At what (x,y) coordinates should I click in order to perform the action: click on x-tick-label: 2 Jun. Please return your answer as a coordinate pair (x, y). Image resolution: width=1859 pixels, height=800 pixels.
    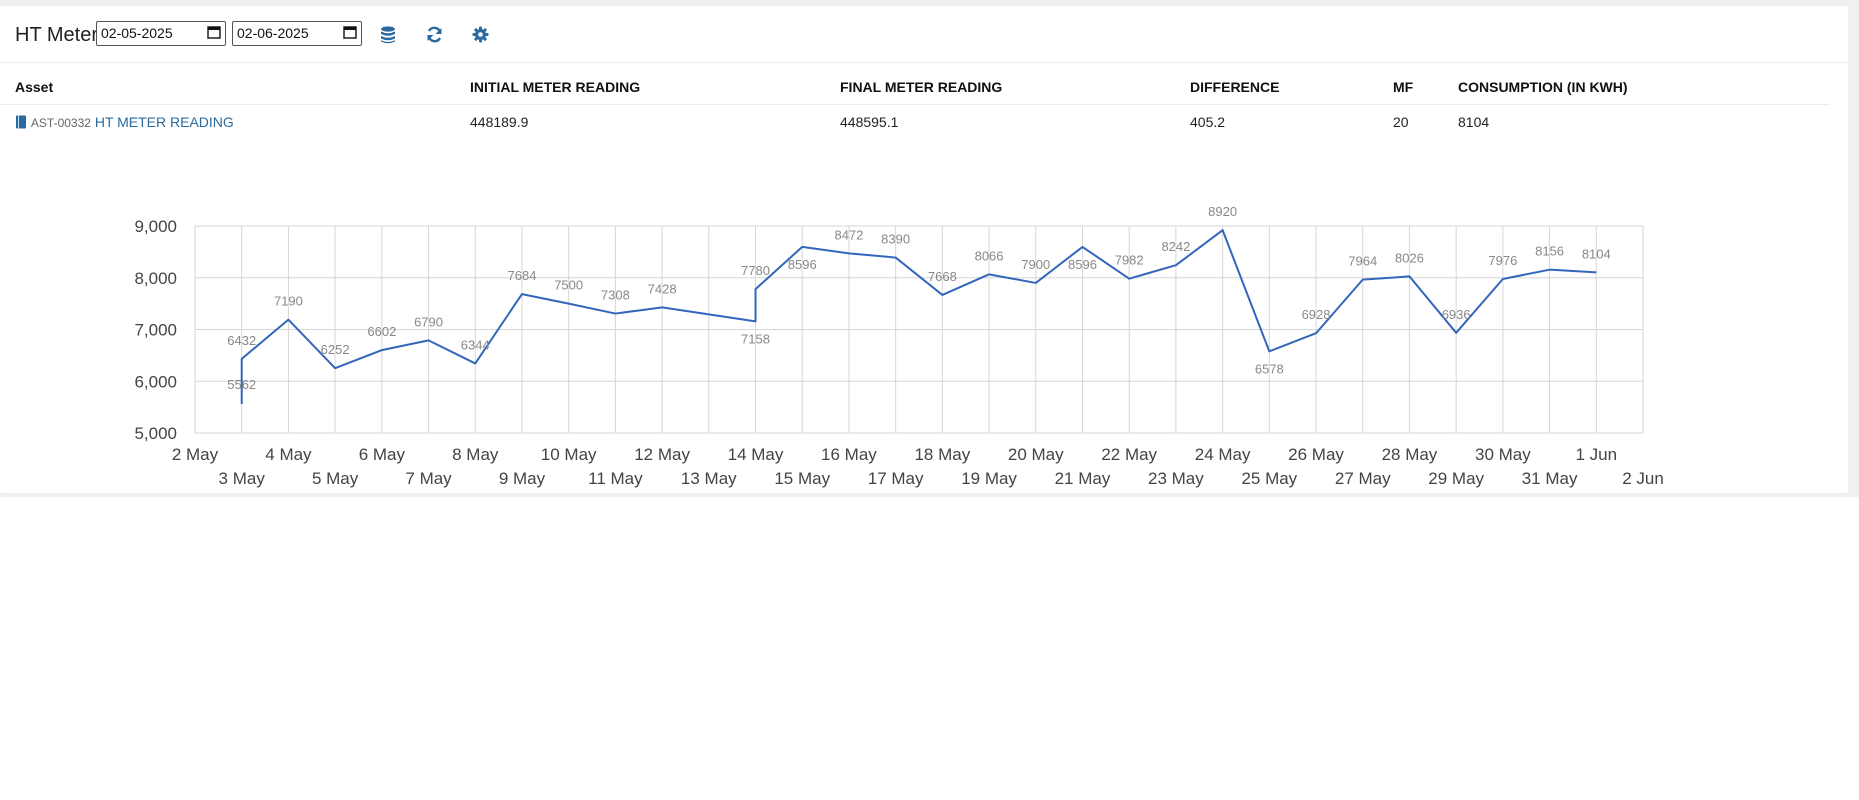
    Looking at the image, I should click on (1643, 478).